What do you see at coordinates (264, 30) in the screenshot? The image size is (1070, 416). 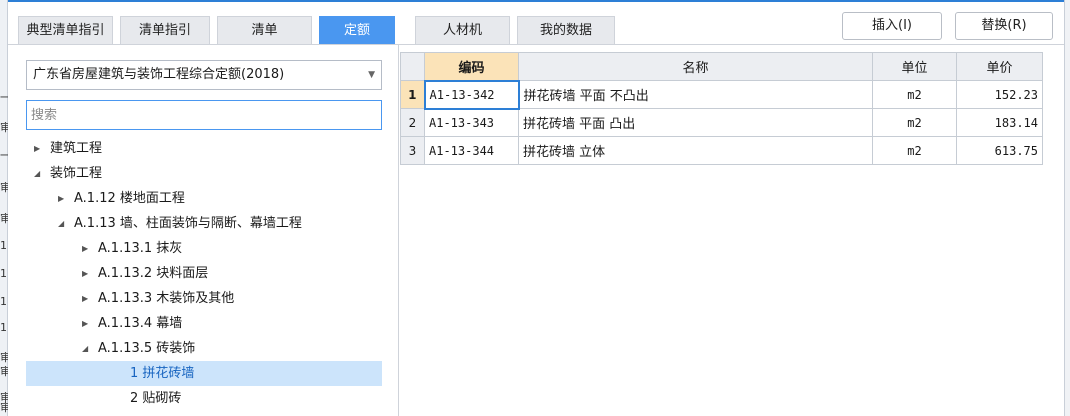 I see `tab-bill: 清单` at bounding box center [264, 30].